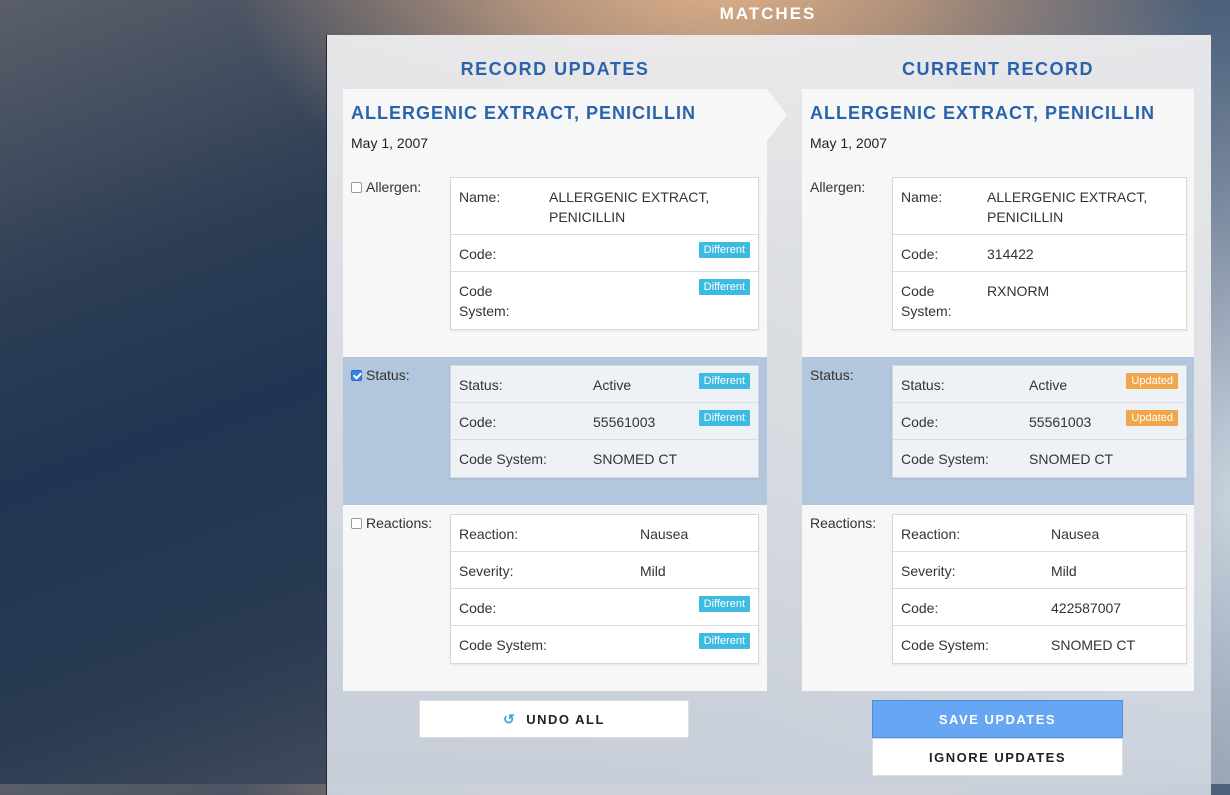 The height and width of the screenshot is (795, 1230). What do you see at coordinates (565, 719) in the screenshot?
I see `undo-all-label: UNDO ALL` at bounding box center [565, 719].